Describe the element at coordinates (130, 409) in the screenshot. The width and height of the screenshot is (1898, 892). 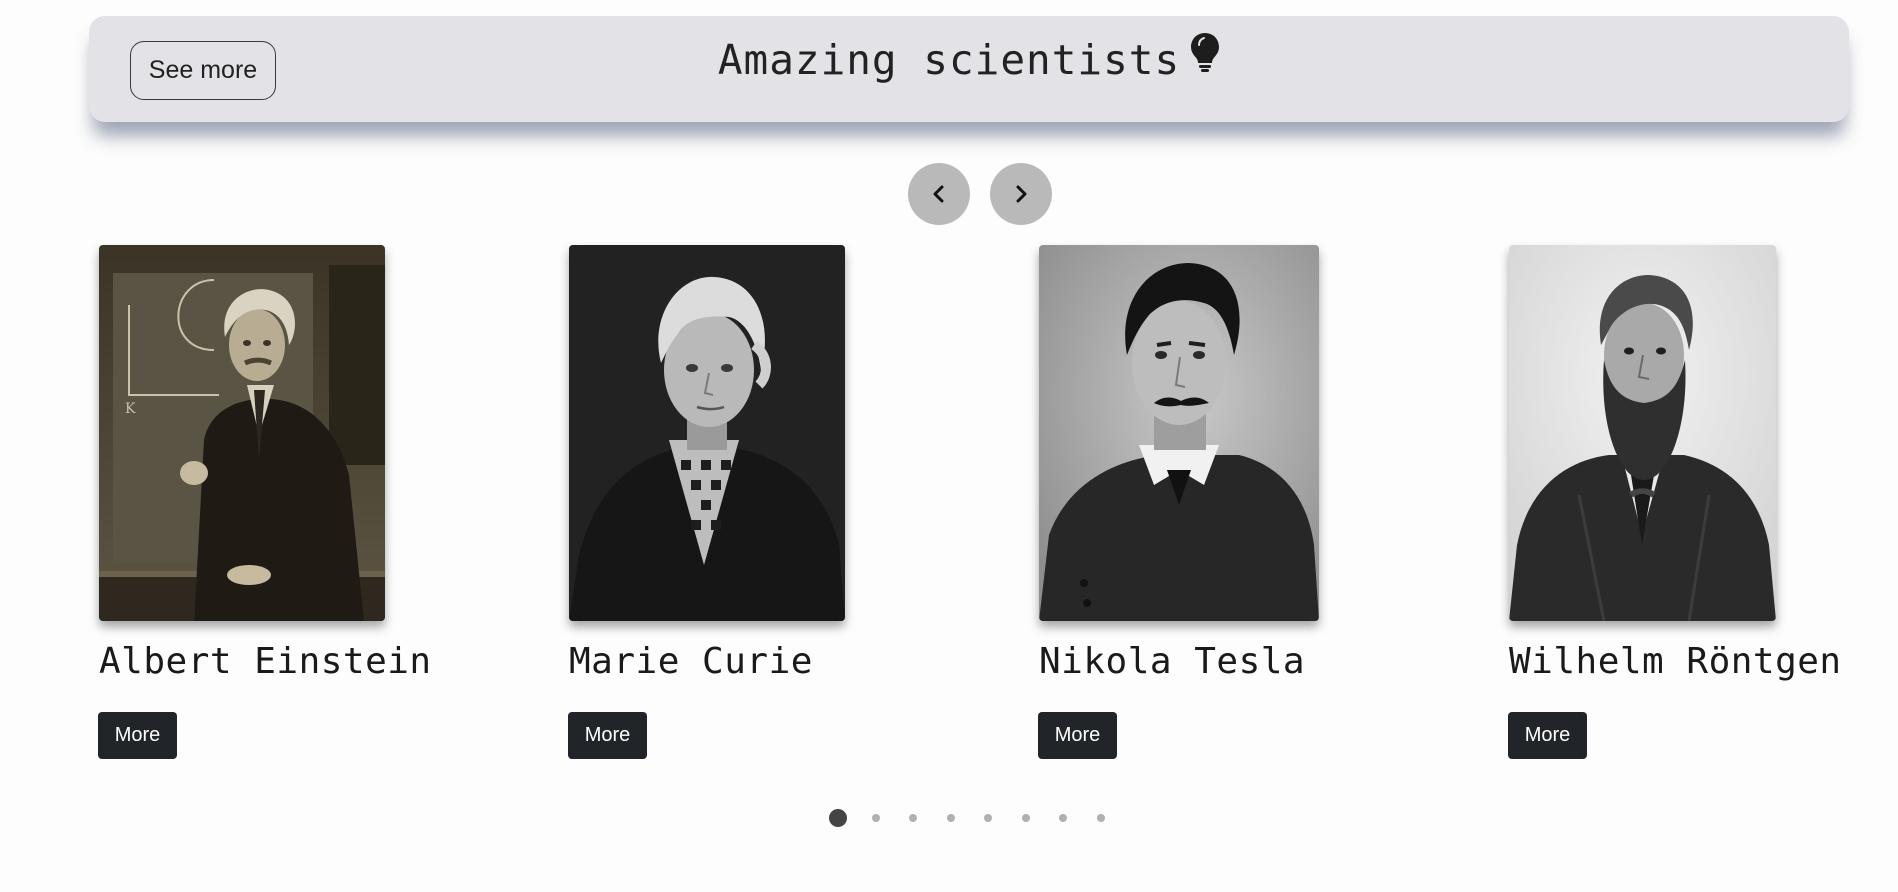
I see `svg-text: K` at that location.